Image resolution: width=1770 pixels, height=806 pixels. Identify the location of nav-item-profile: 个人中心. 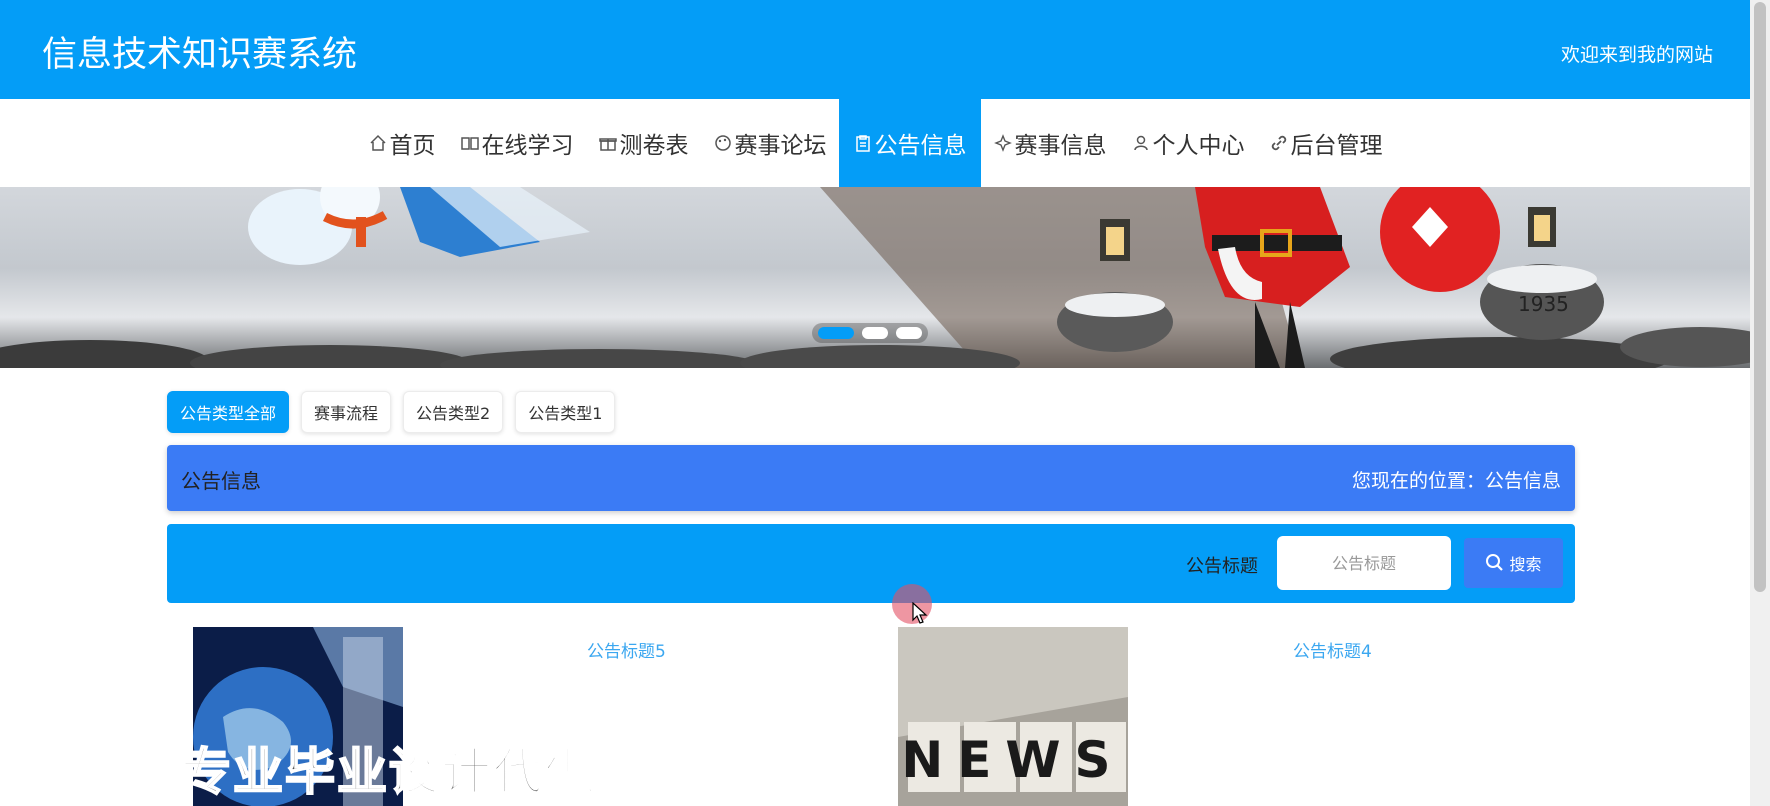
(1188, 143).